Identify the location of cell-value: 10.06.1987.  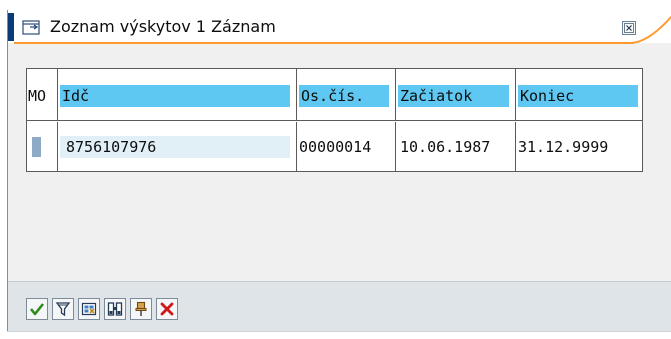
(445, 147).